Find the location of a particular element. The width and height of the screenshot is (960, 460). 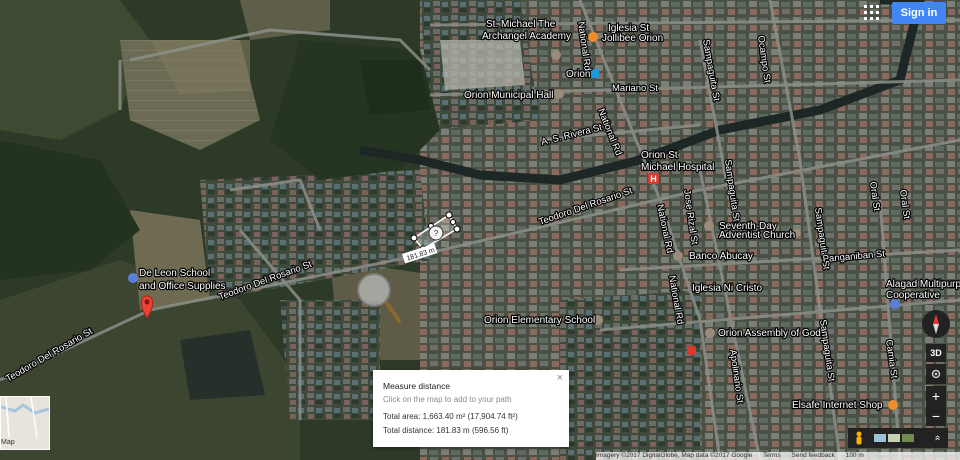

my-location-button is located at coordinates (936, 374).